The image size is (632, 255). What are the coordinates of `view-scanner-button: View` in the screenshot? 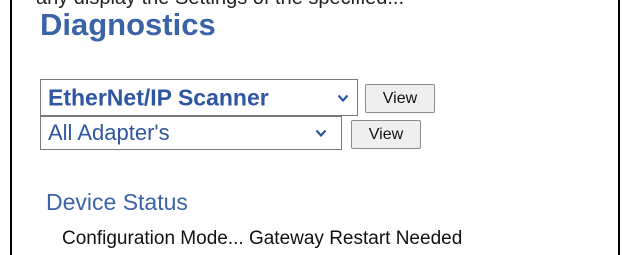 It's located at (400, 98).